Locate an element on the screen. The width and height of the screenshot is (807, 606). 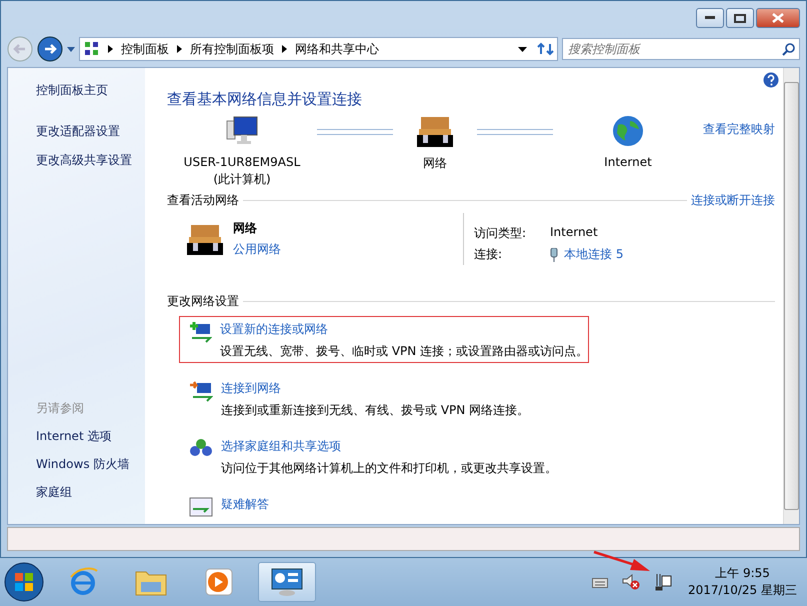
full-map-link: 查看完整映射 is located at coordinates (739, 129).